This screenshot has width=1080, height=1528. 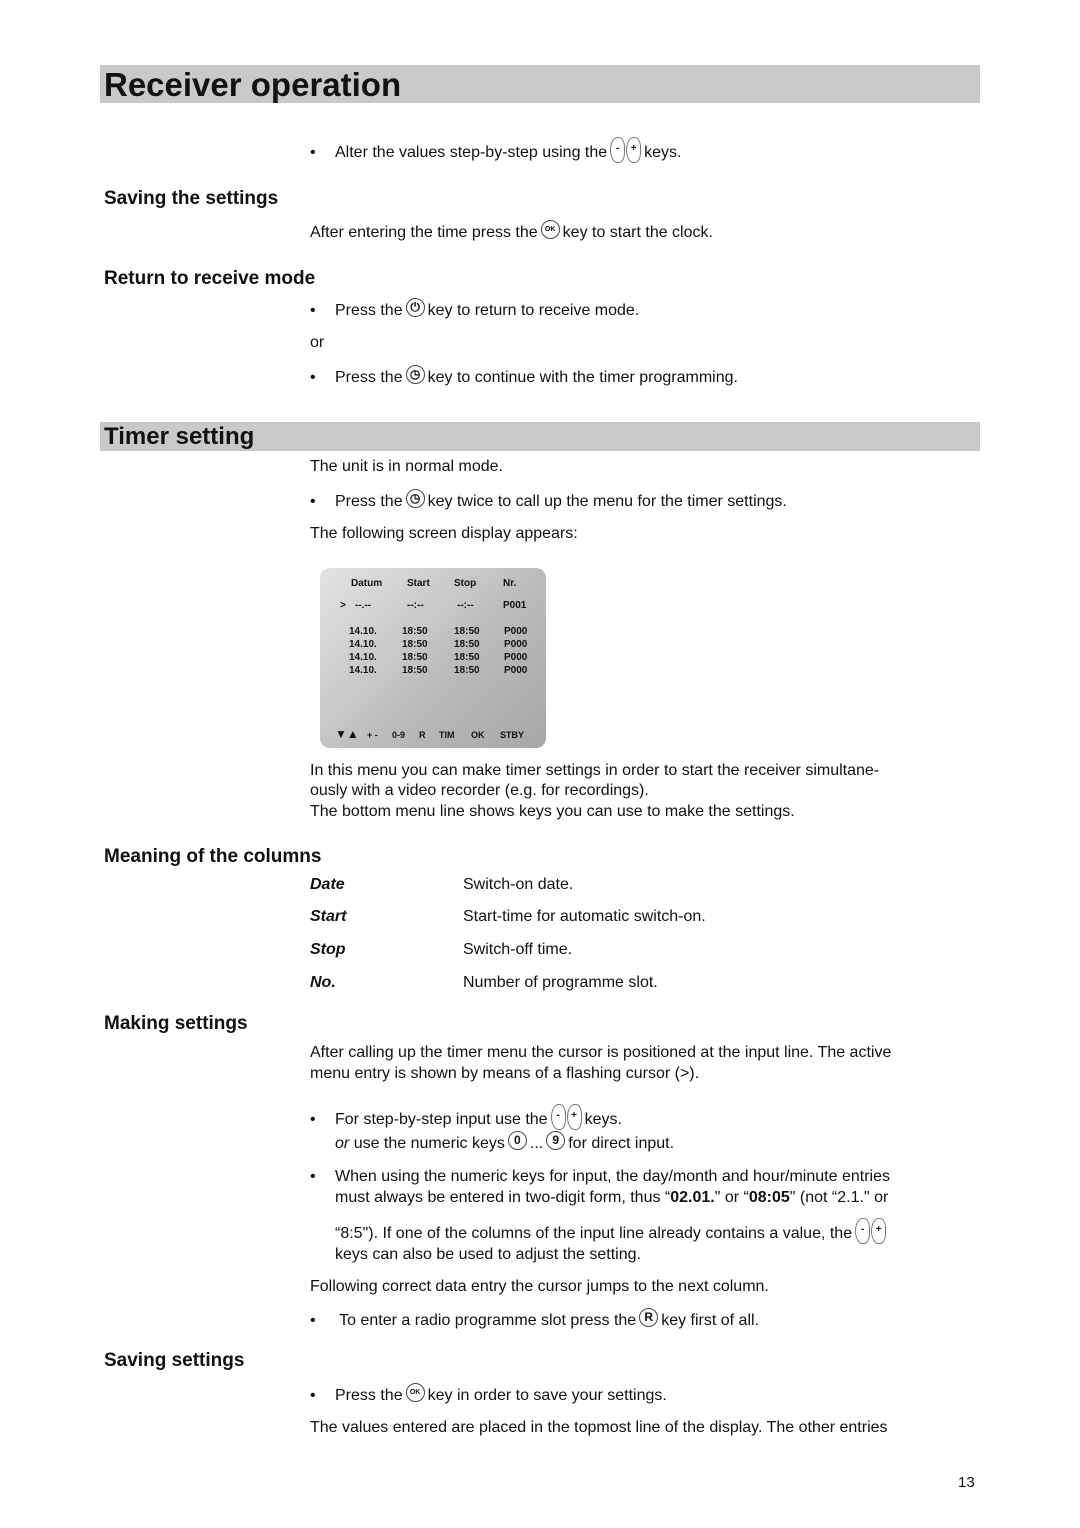 I want to click on column-header: Datum, so click(x=367, y=583).